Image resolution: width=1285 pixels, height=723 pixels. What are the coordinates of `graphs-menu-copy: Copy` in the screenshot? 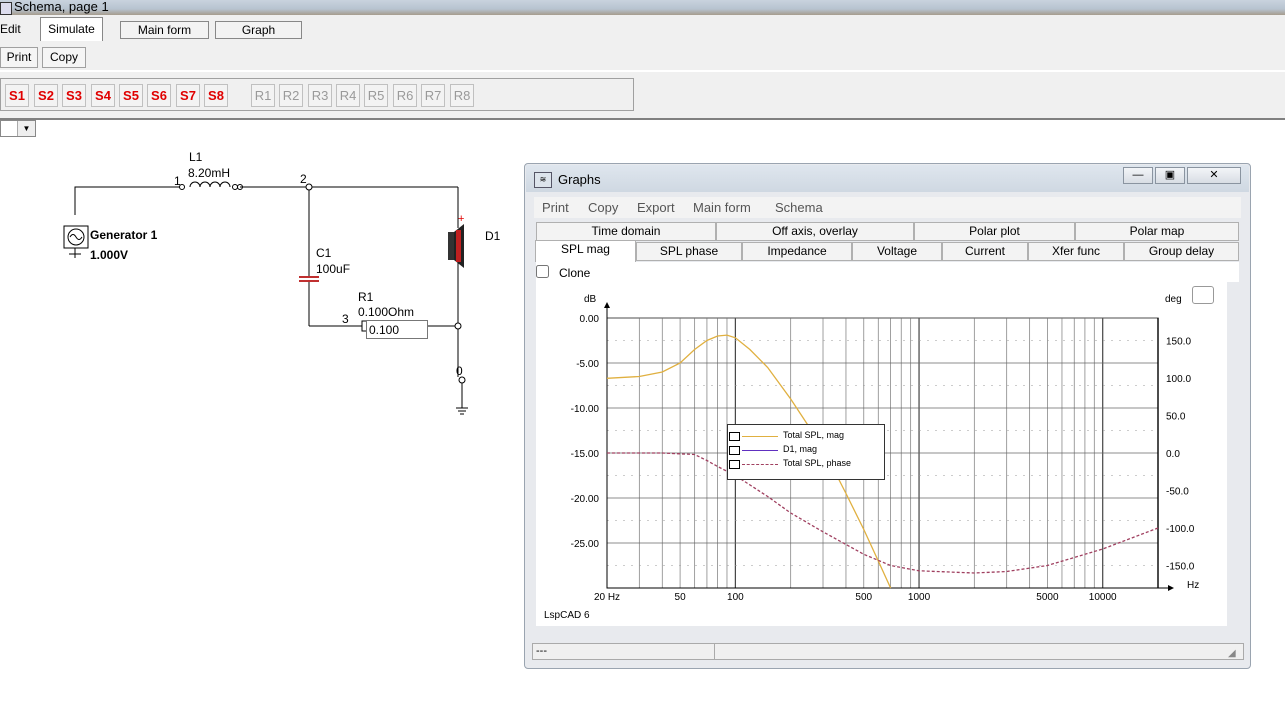 It's located at (603, 207).